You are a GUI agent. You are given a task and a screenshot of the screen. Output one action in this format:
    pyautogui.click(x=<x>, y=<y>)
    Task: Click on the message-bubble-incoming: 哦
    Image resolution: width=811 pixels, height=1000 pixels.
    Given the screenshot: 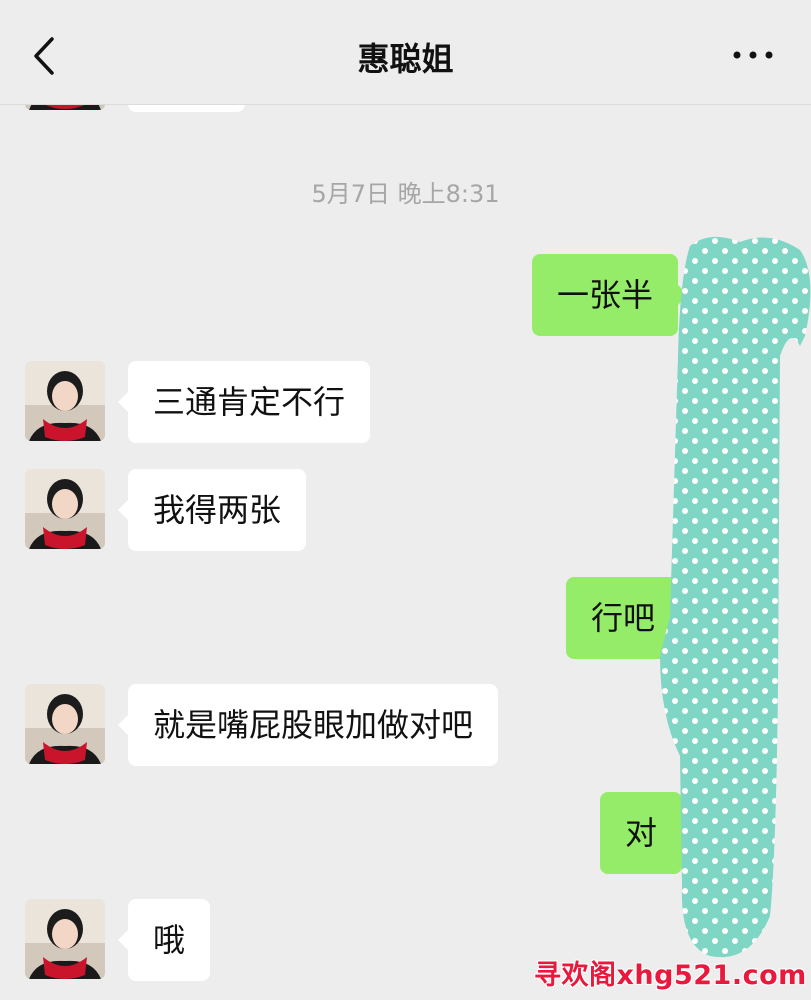 What is the action you would take?
    pyautogui.click(x=164, y=940)
    